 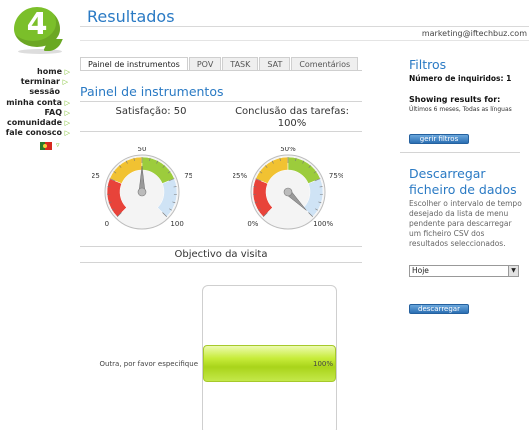 I want to click on date-range-select: Hoje ▼, so click(x=464, y=271).